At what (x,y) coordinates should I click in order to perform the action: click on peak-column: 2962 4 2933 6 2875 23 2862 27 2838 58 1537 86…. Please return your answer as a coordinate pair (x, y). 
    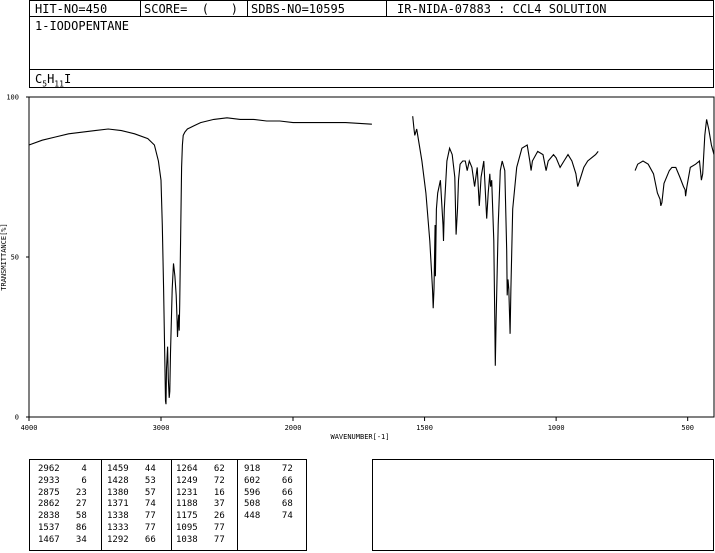
    Looking at the image, I should click on (62, 505).